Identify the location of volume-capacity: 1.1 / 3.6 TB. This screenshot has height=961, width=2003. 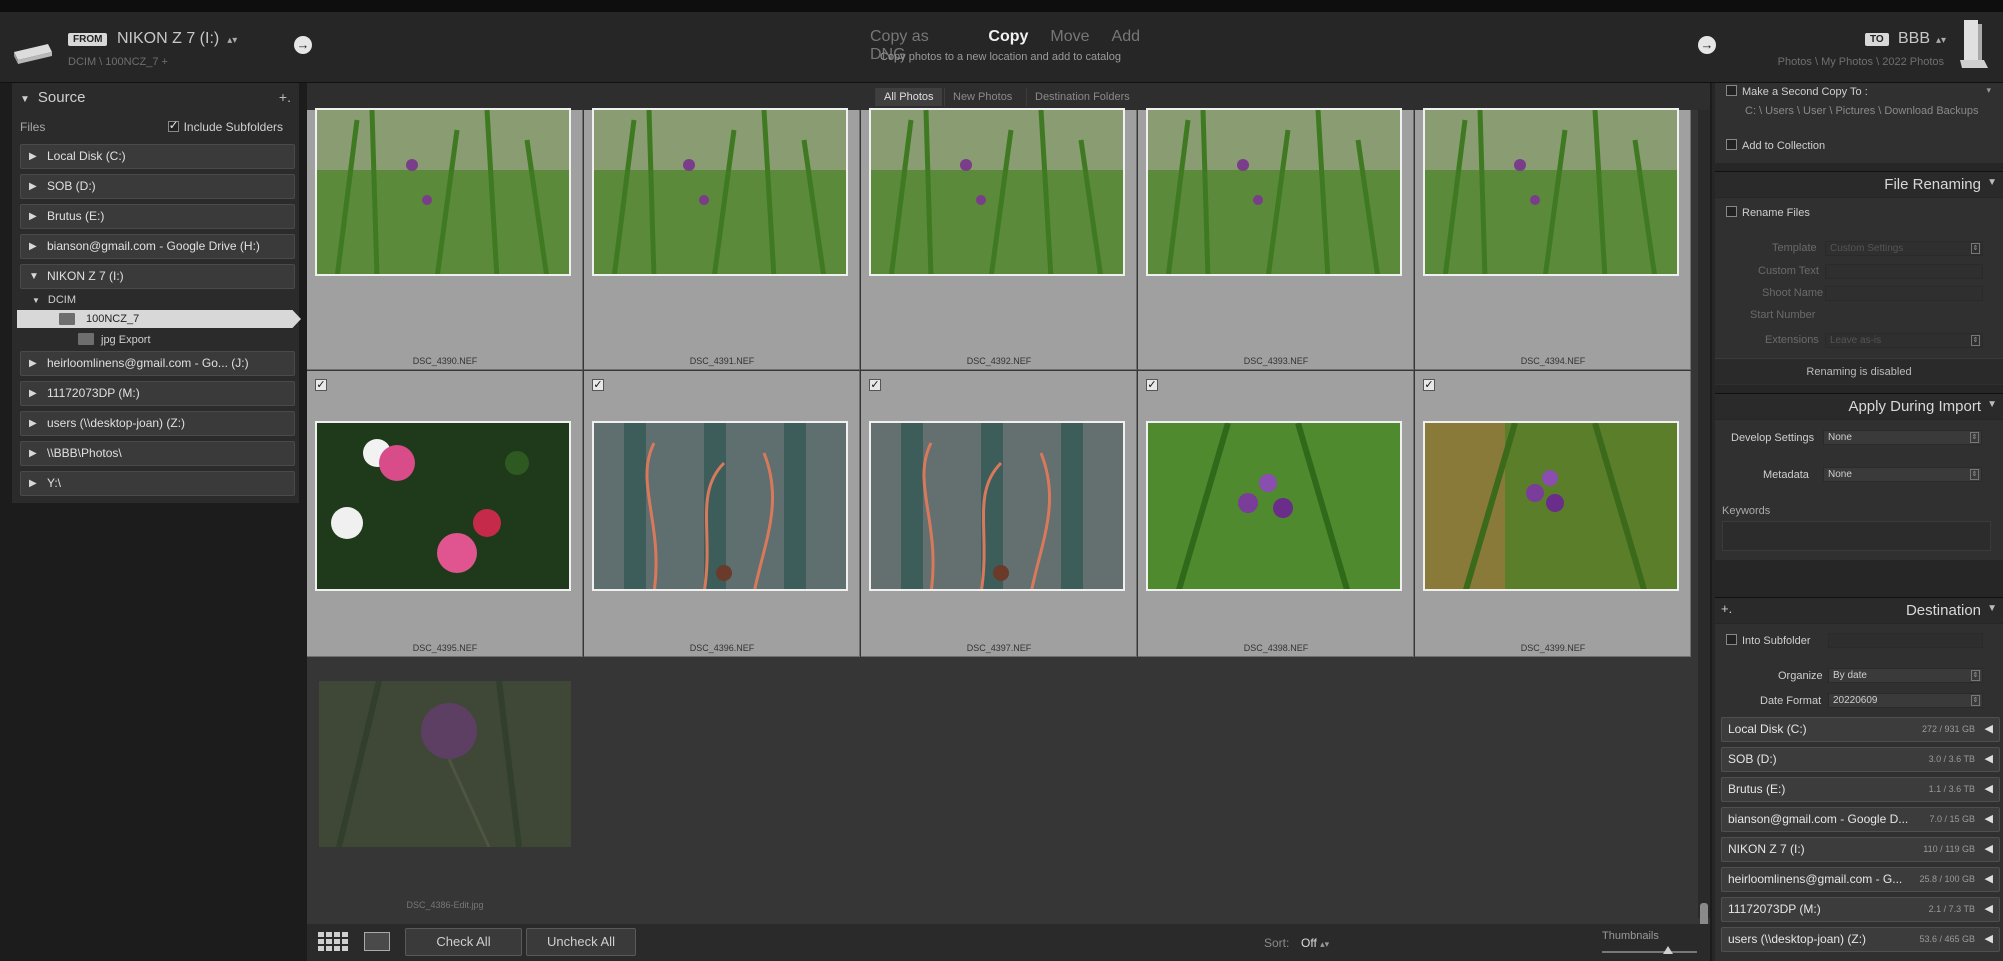
(1951, 789).